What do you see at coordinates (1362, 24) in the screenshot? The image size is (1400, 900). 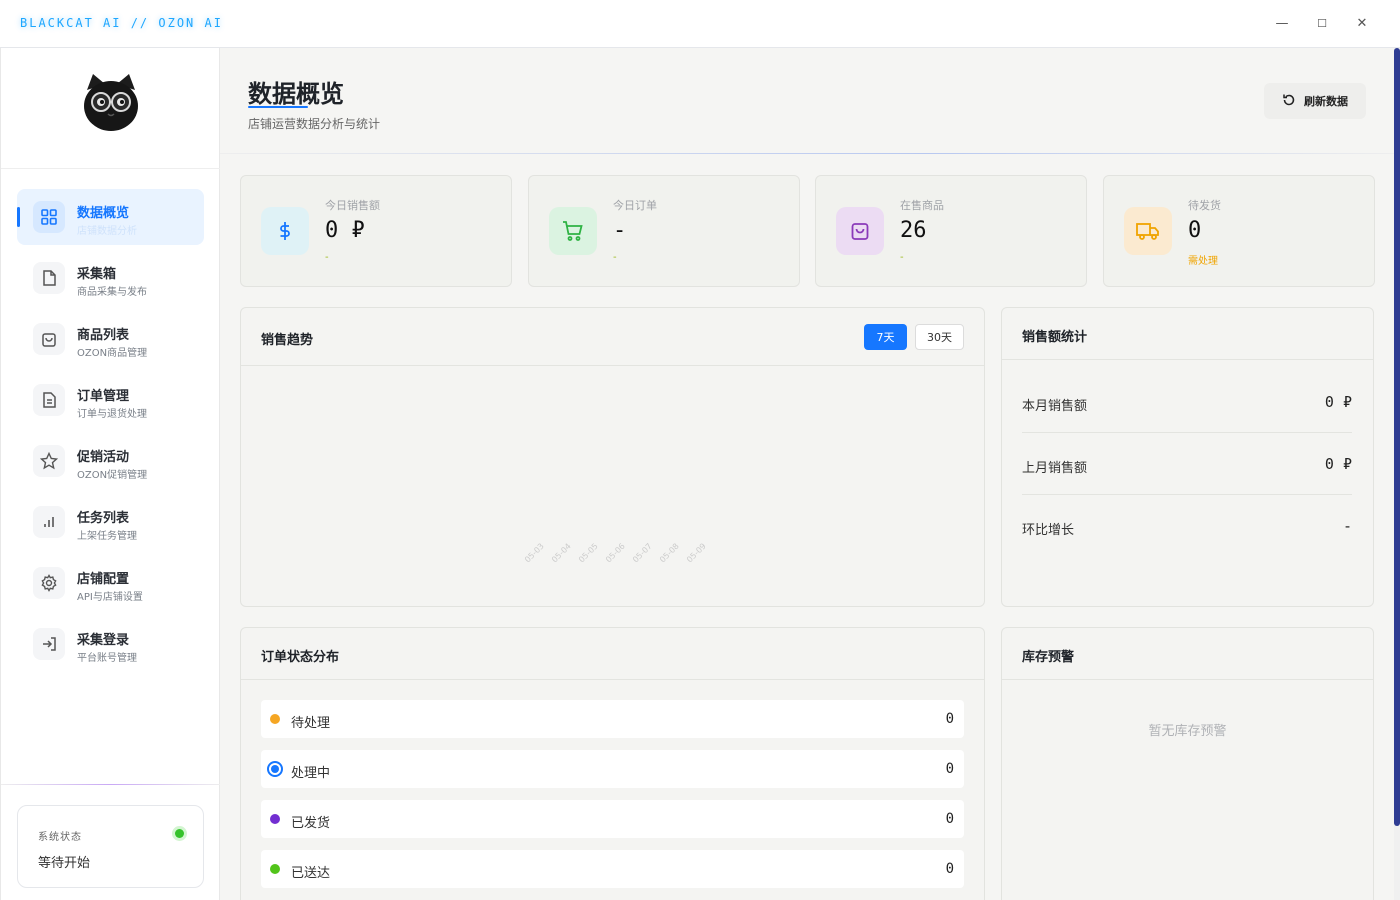 I see `close-button: ✕` at bounding box center [1362, 24].